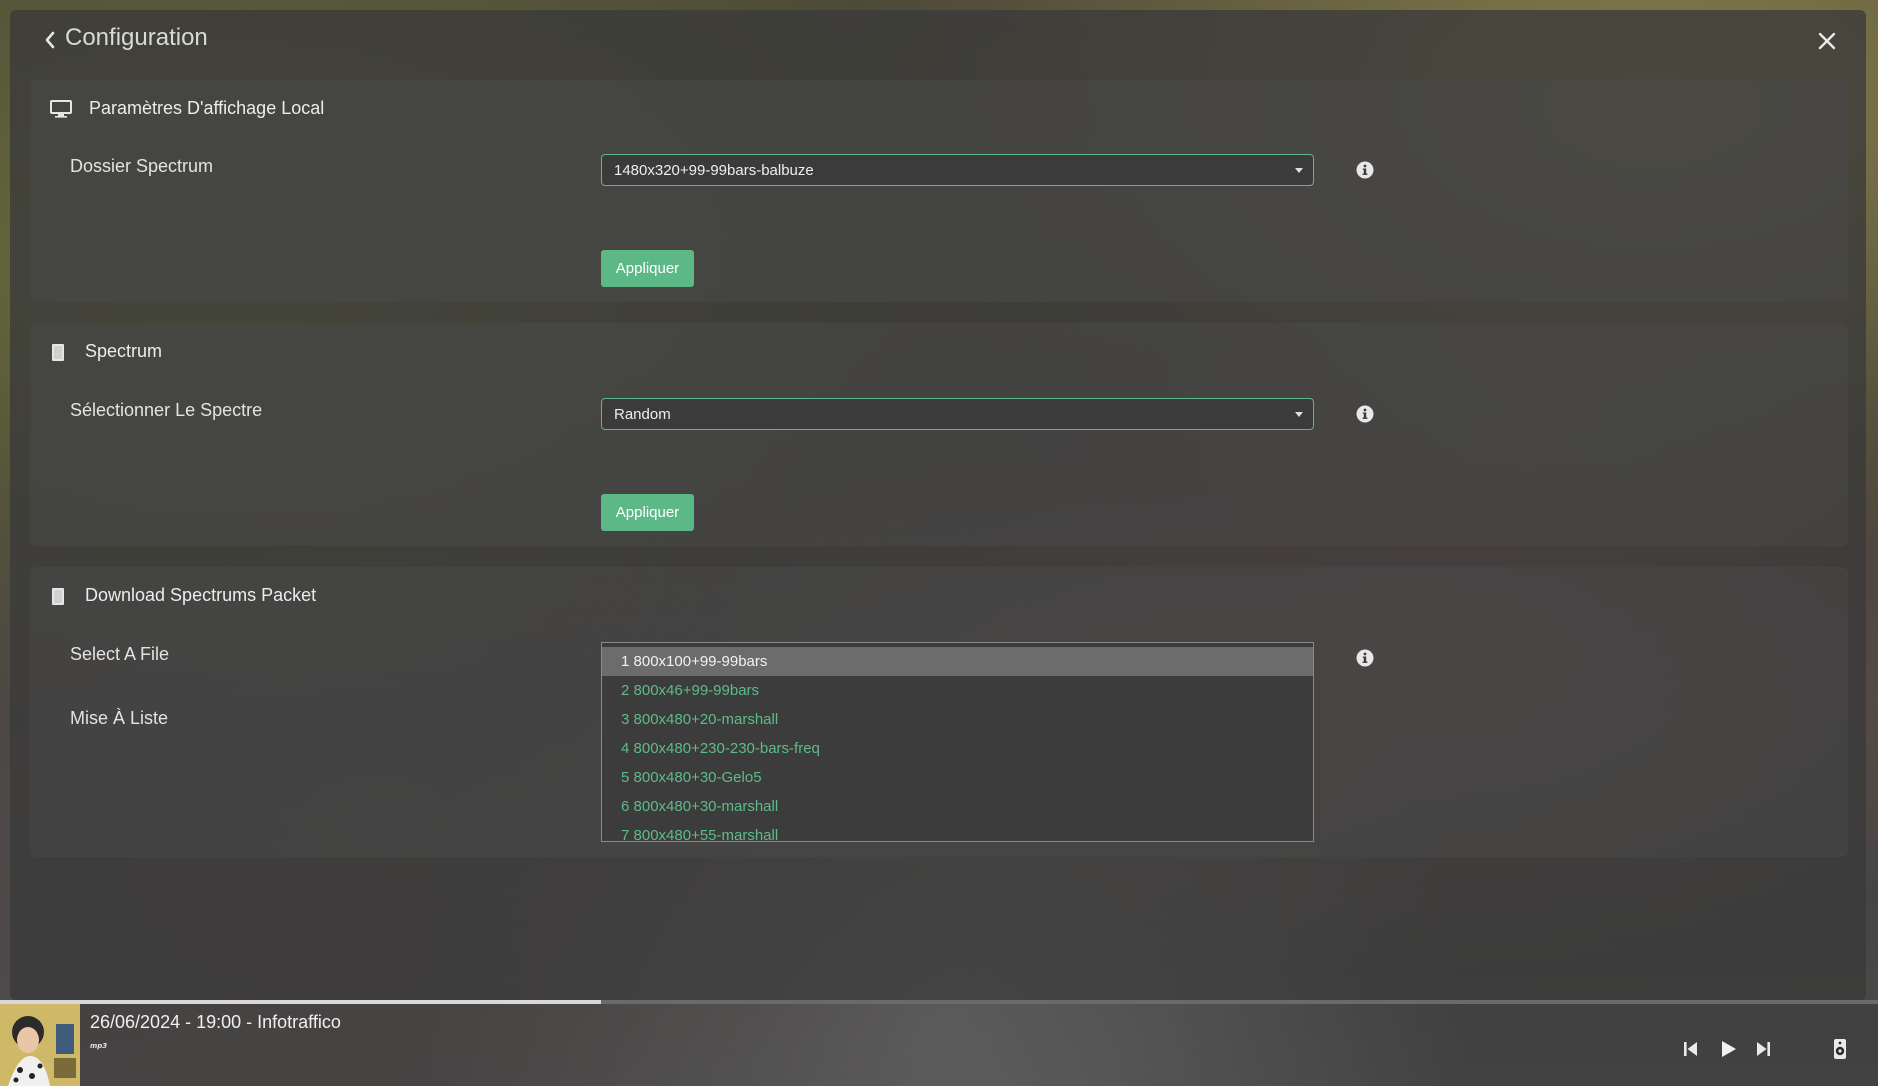 Image resolution: width=1878 pixels, height=1086 pixels. What do you see at coordinates (99, 1046) in the screenshot?
I see `format-badge: mp3` at bounding box center [99, 1046].